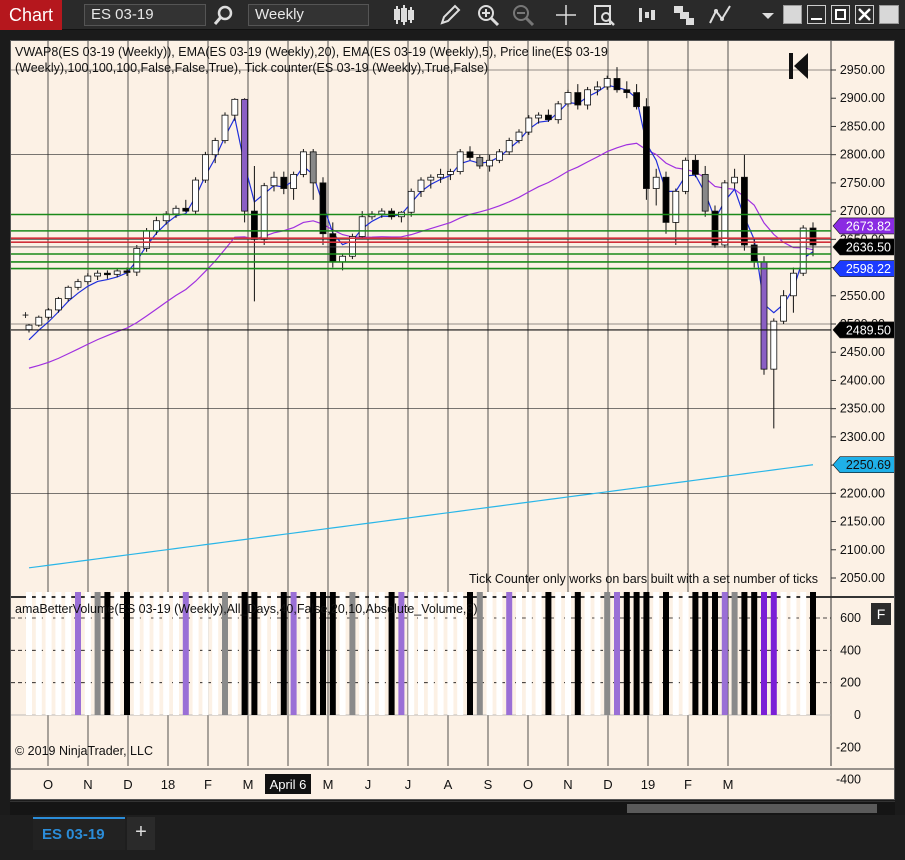 This screenshot has height=860, width=905. Describe the element at coordinates (799, 66) in the screenshot. I see `rewind-marker-icon` at that location.